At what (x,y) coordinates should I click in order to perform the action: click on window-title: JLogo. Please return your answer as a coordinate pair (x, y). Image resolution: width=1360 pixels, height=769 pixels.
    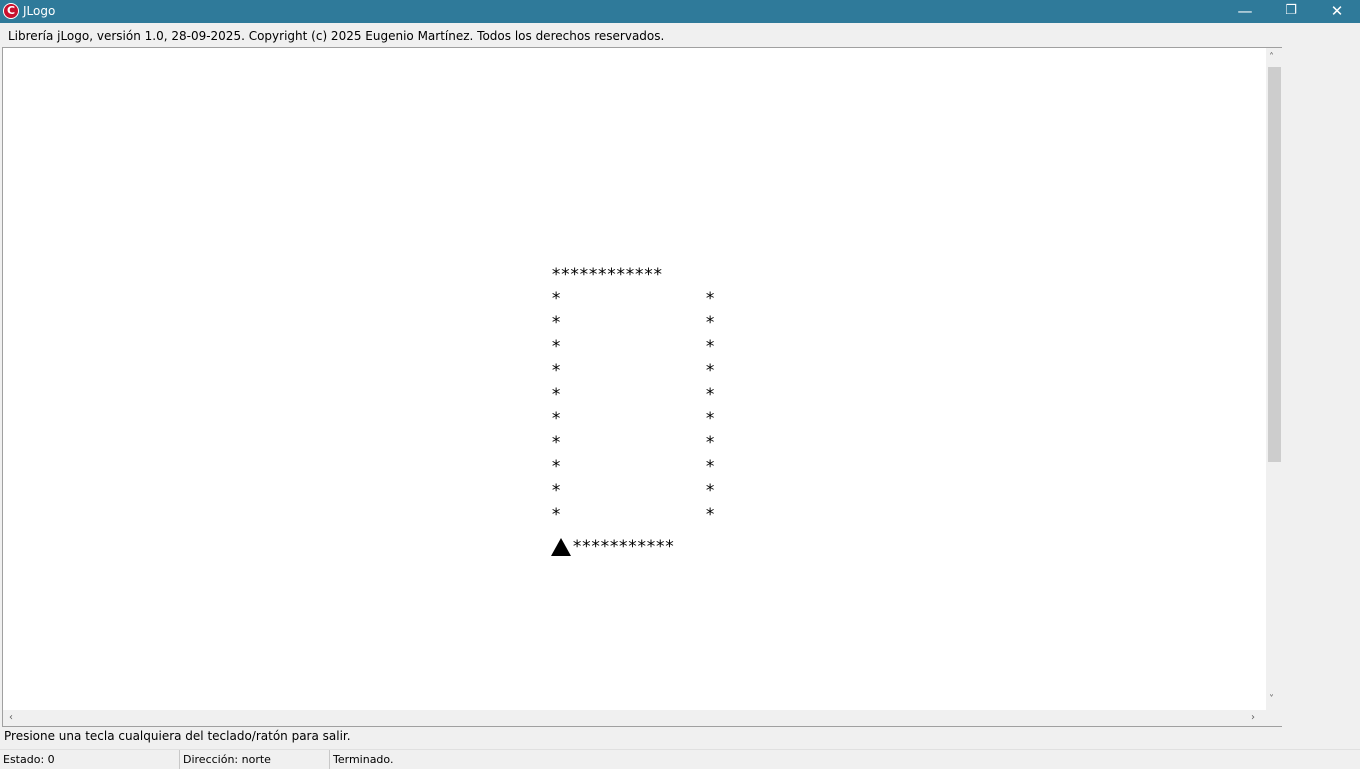
    Looking at the image, I should click on (39, 11).